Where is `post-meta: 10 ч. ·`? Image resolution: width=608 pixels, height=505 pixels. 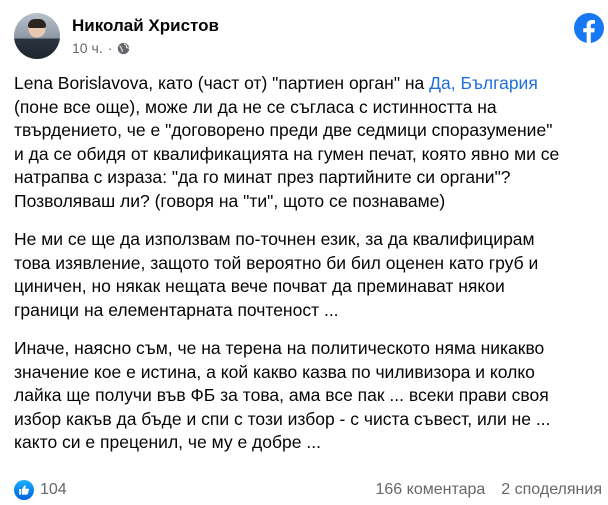 post-meta: 10 ч. · is located at coordinates (145, 48).